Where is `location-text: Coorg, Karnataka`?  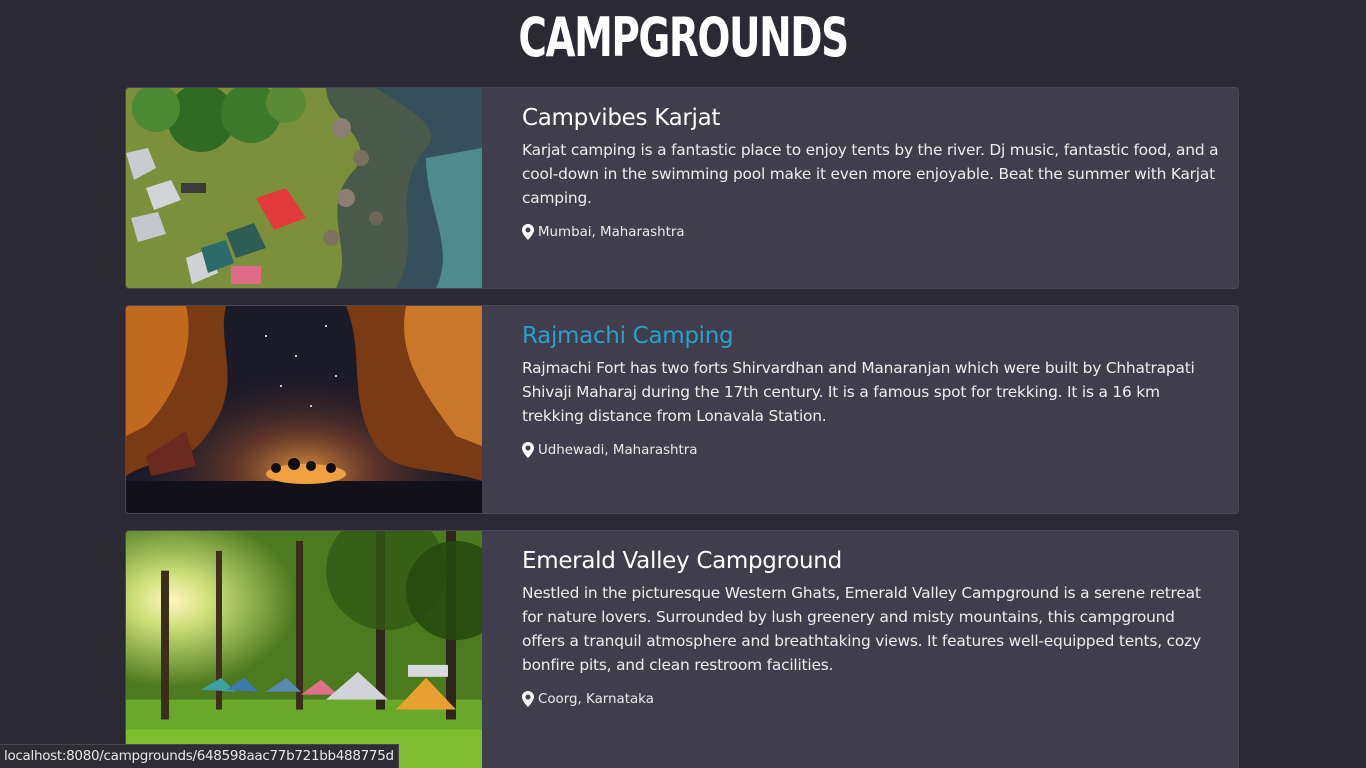 location-text: Coorg, Karnataka is located at coordinates (596, 699).